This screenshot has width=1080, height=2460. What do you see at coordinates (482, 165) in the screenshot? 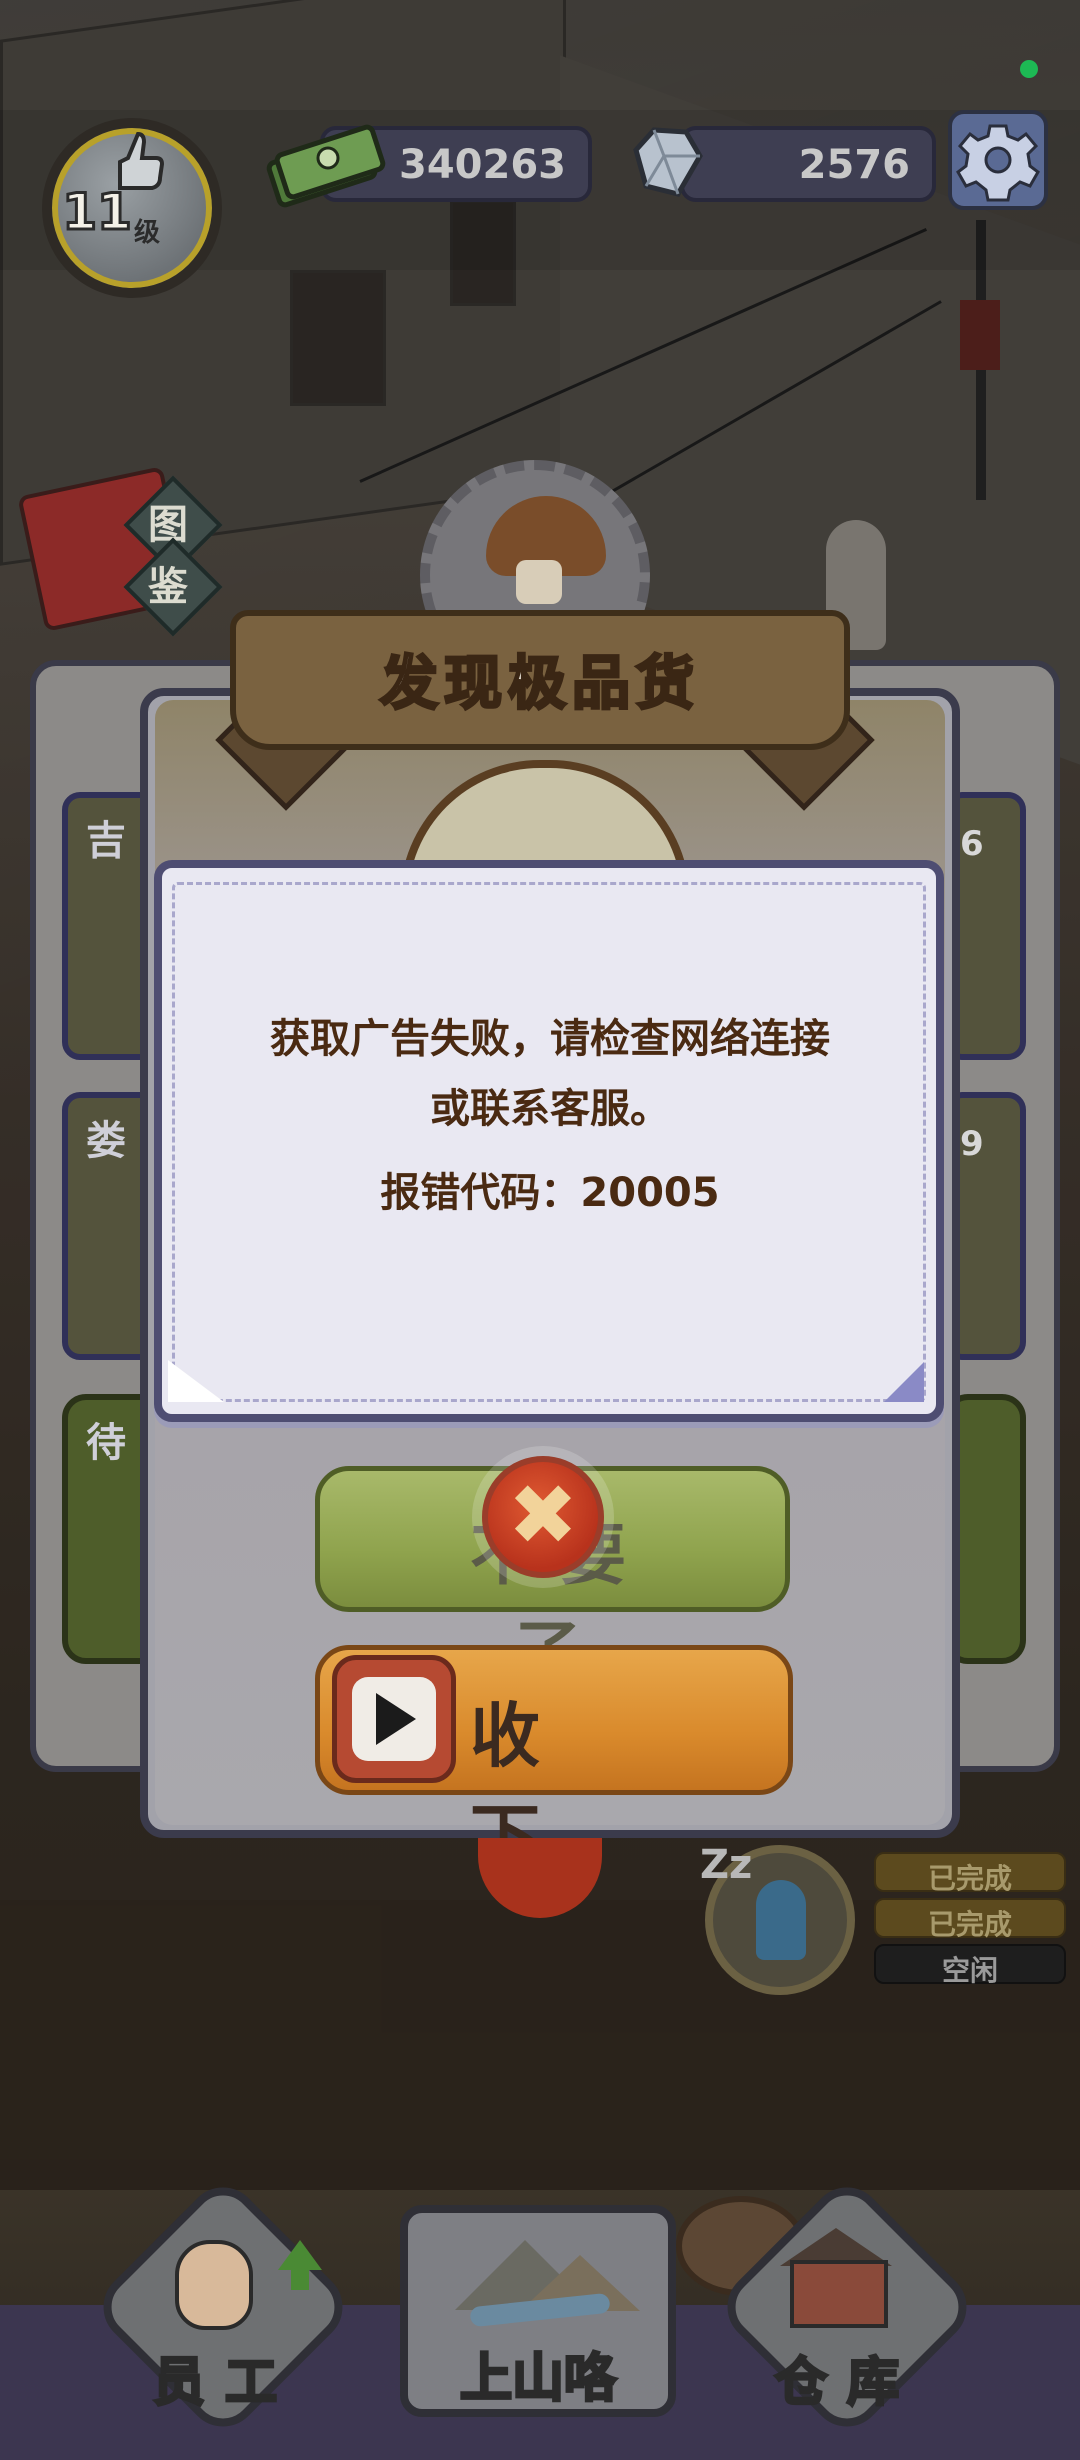
I see `cash-amount: 340263` at bounding box center [482, 165].